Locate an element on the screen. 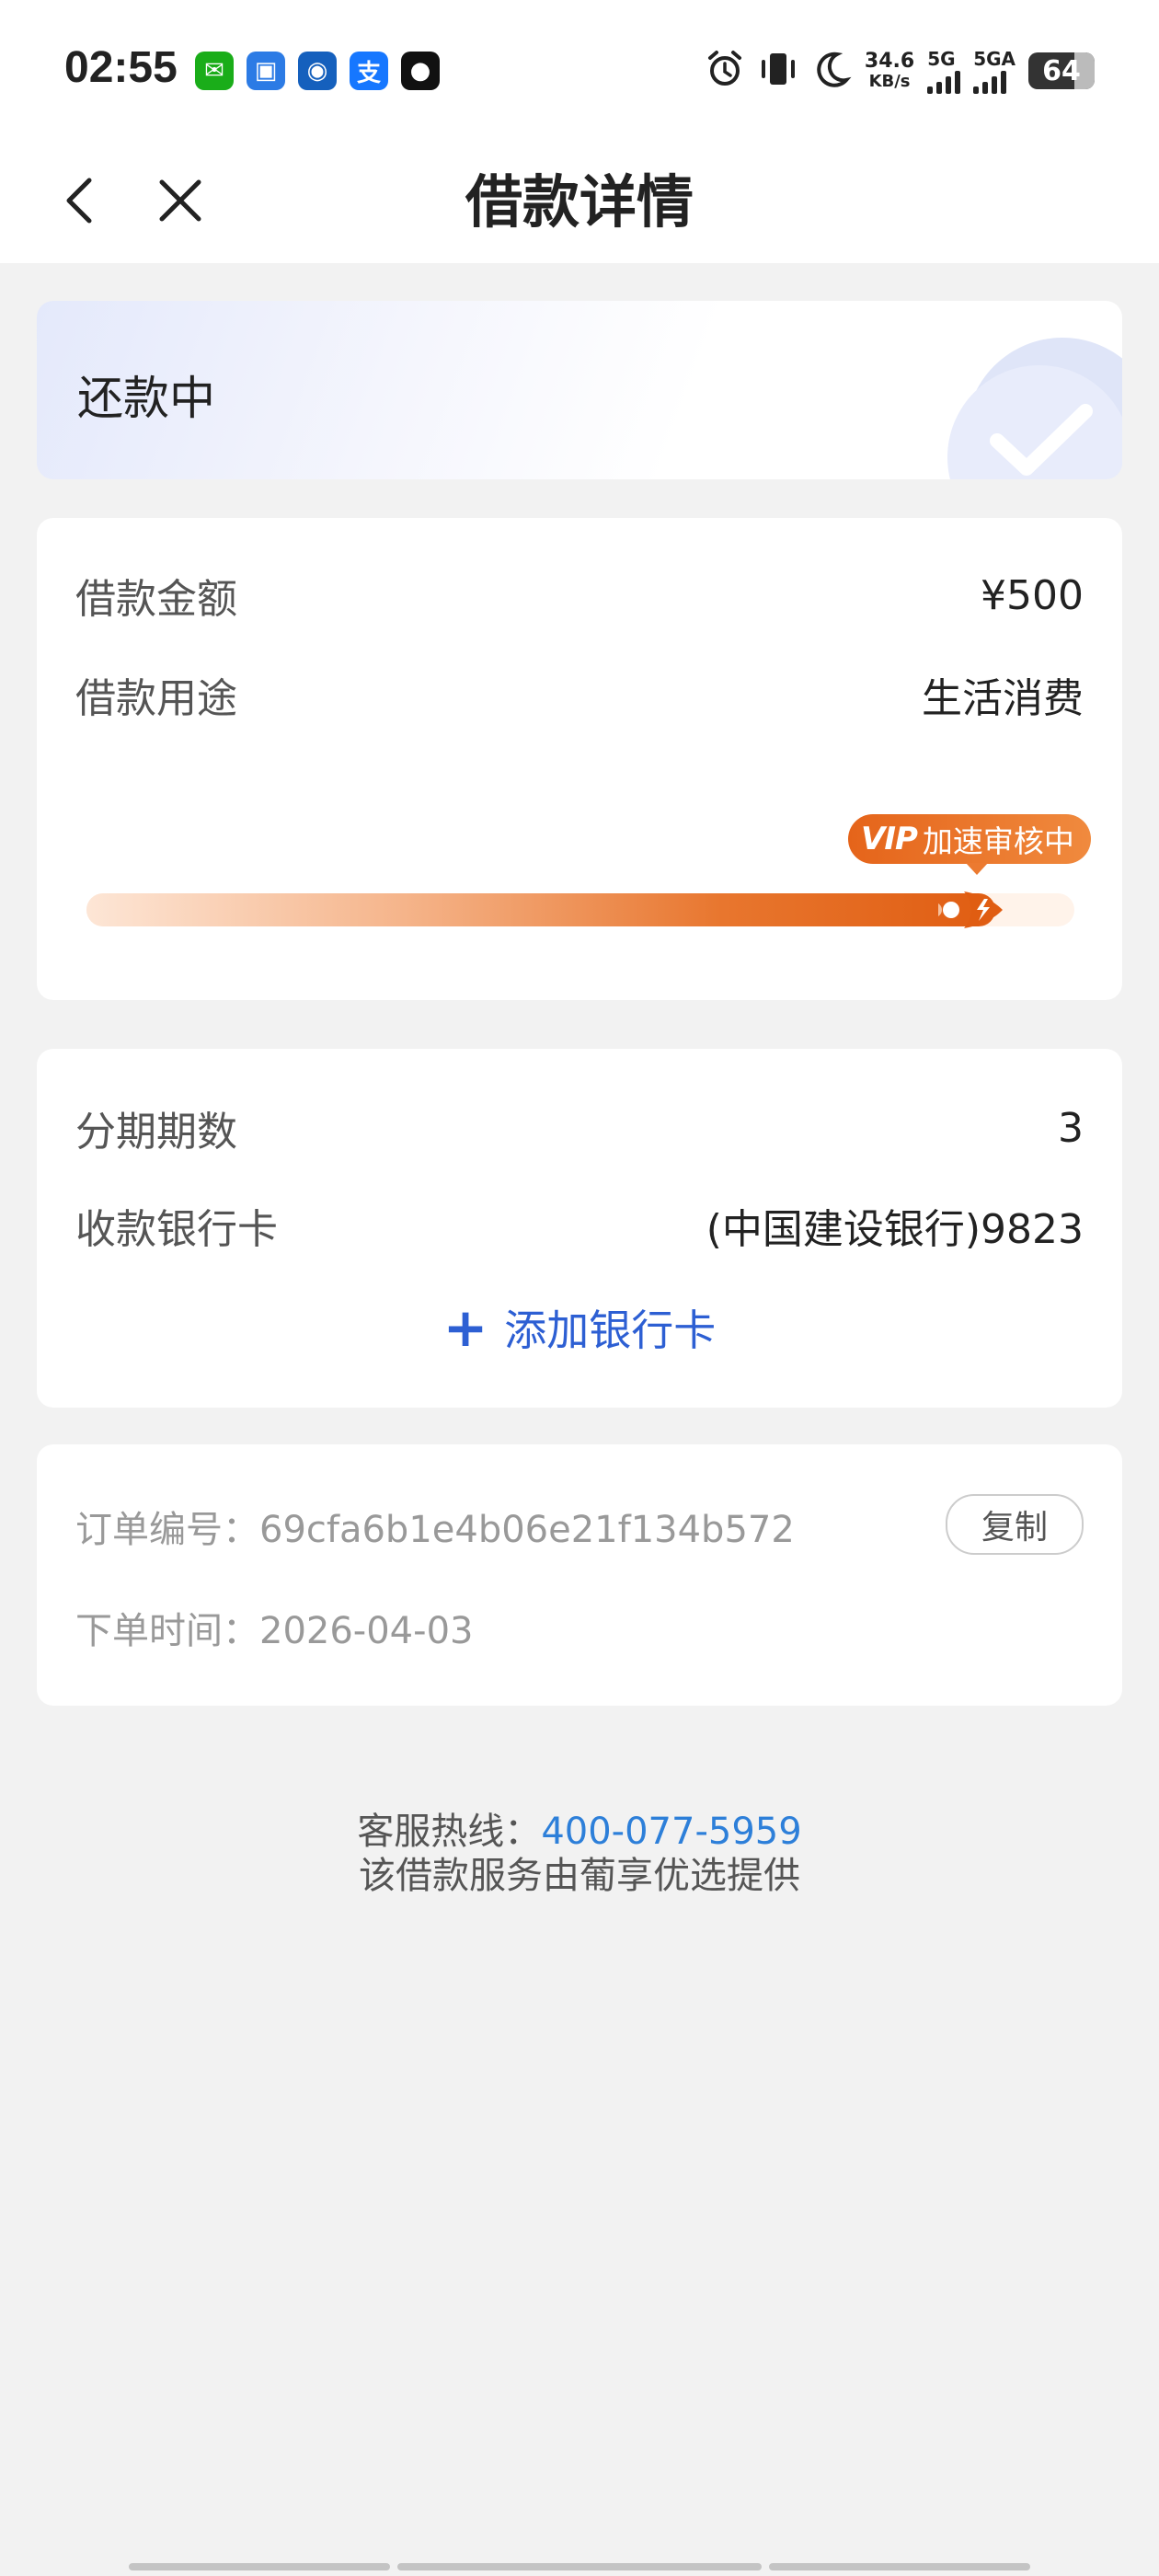 The image size is (1159, 2576). loan-amount-value: ¥500 is located at coordinates (1032, 595).